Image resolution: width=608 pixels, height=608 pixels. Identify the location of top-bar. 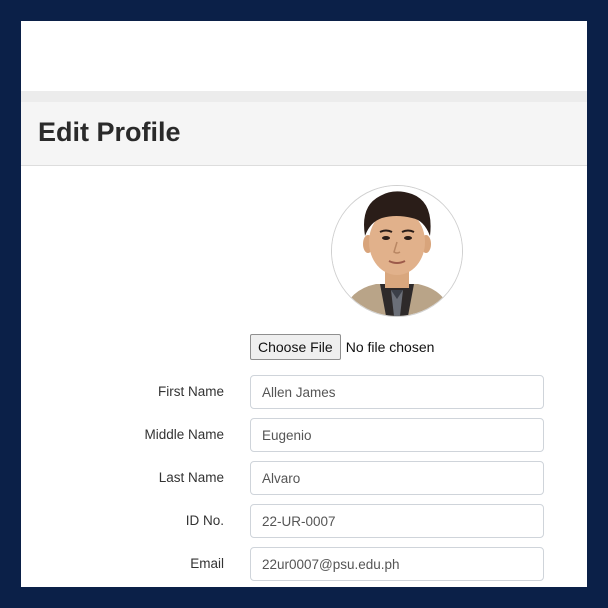
(304, 56).